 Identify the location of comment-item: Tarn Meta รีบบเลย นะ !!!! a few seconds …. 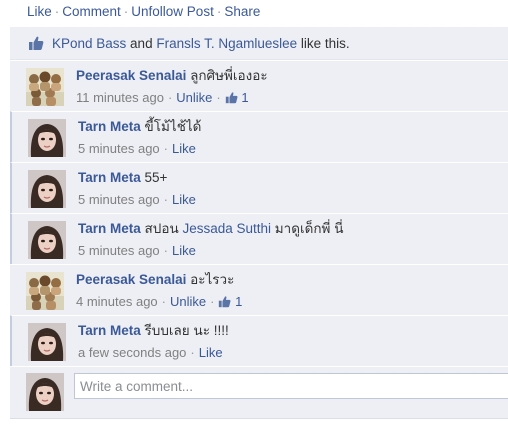
(259, 341).